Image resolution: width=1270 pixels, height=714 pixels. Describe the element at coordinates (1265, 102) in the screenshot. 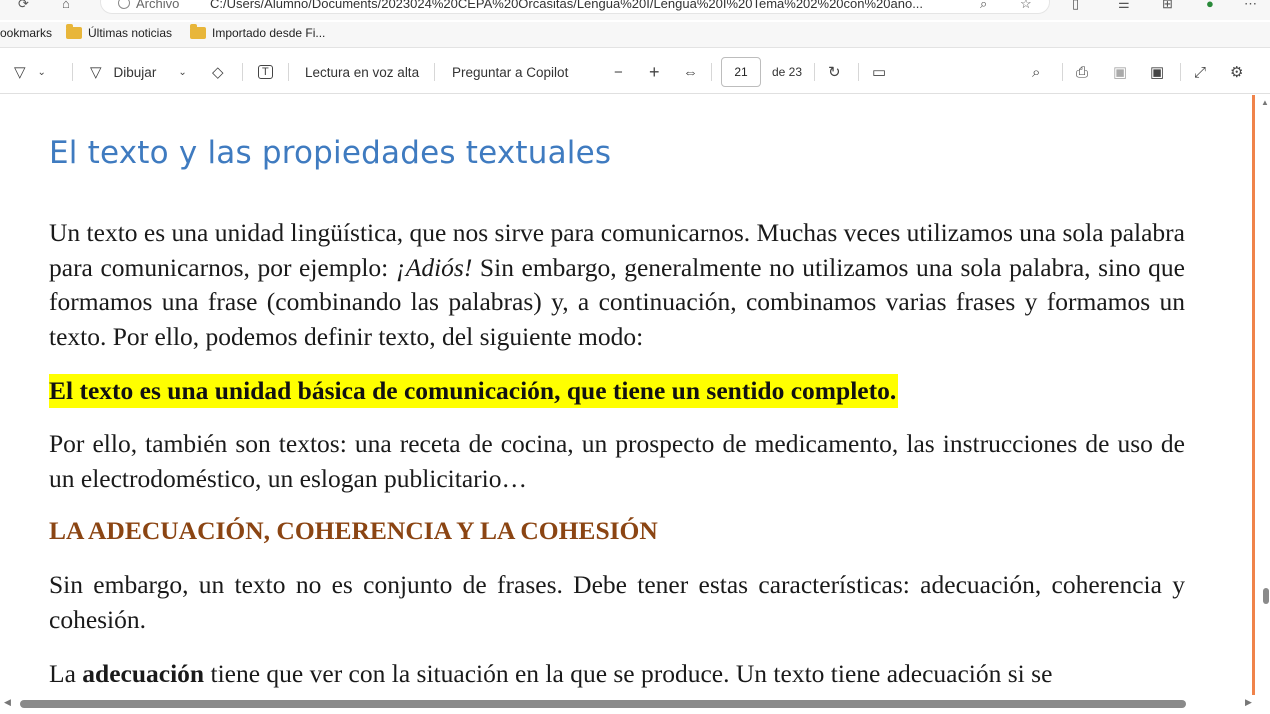

I see `scroll-up-icon: ▲` at that location.